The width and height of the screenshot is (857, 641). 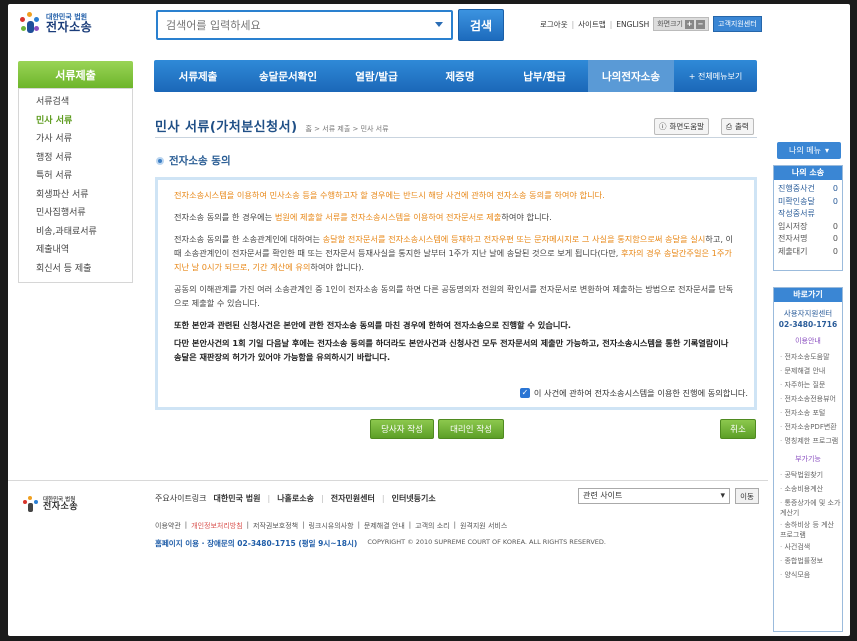 I want to click on my-case-row: 임시저장 0, so click(x=808, y=227).